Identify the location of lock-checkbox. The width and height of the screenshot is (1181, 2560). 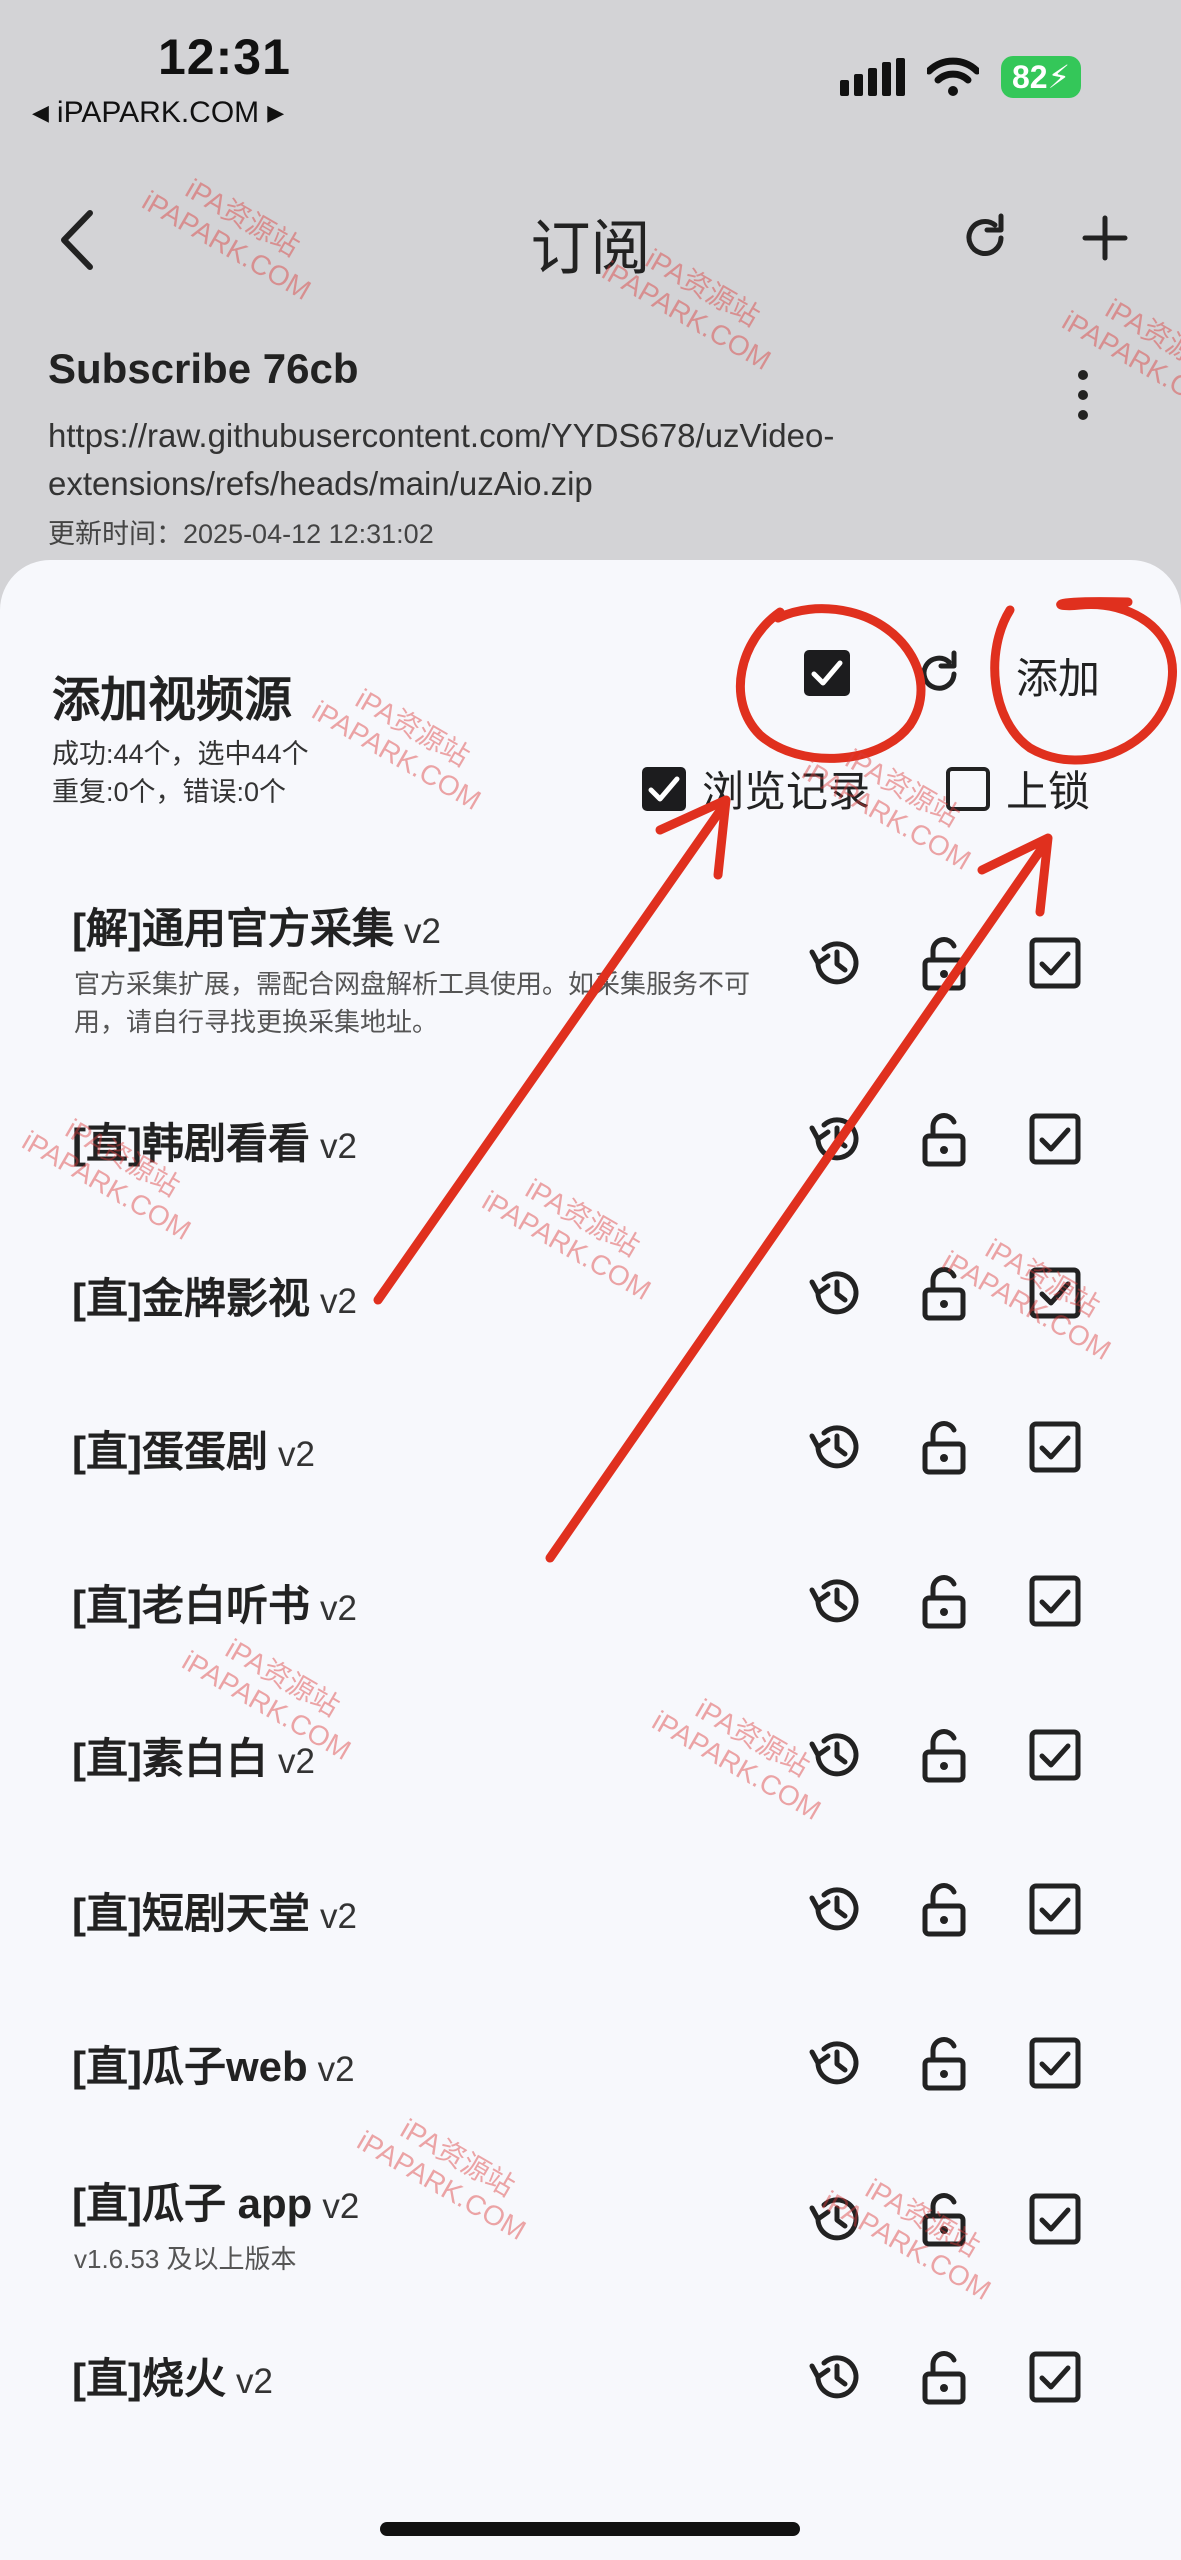
(968, 789).